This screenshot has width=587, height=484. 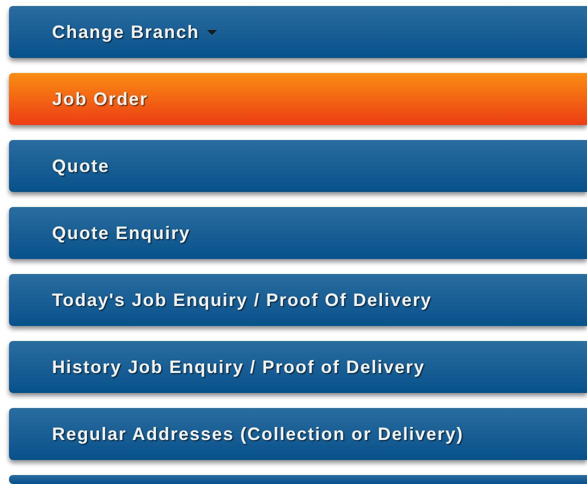 I want to click on menu-button, so click(x=298, y=479).